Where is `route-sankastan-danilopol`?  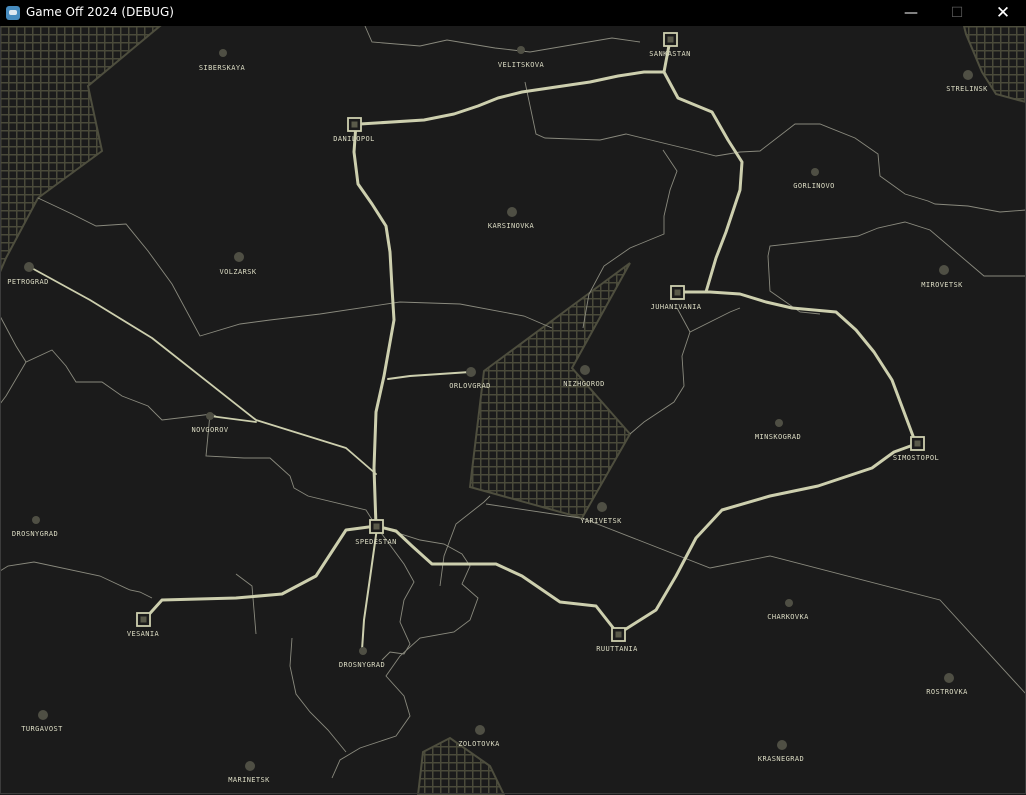
route-sankastan-danilopol is located at coordinates (515, 82).